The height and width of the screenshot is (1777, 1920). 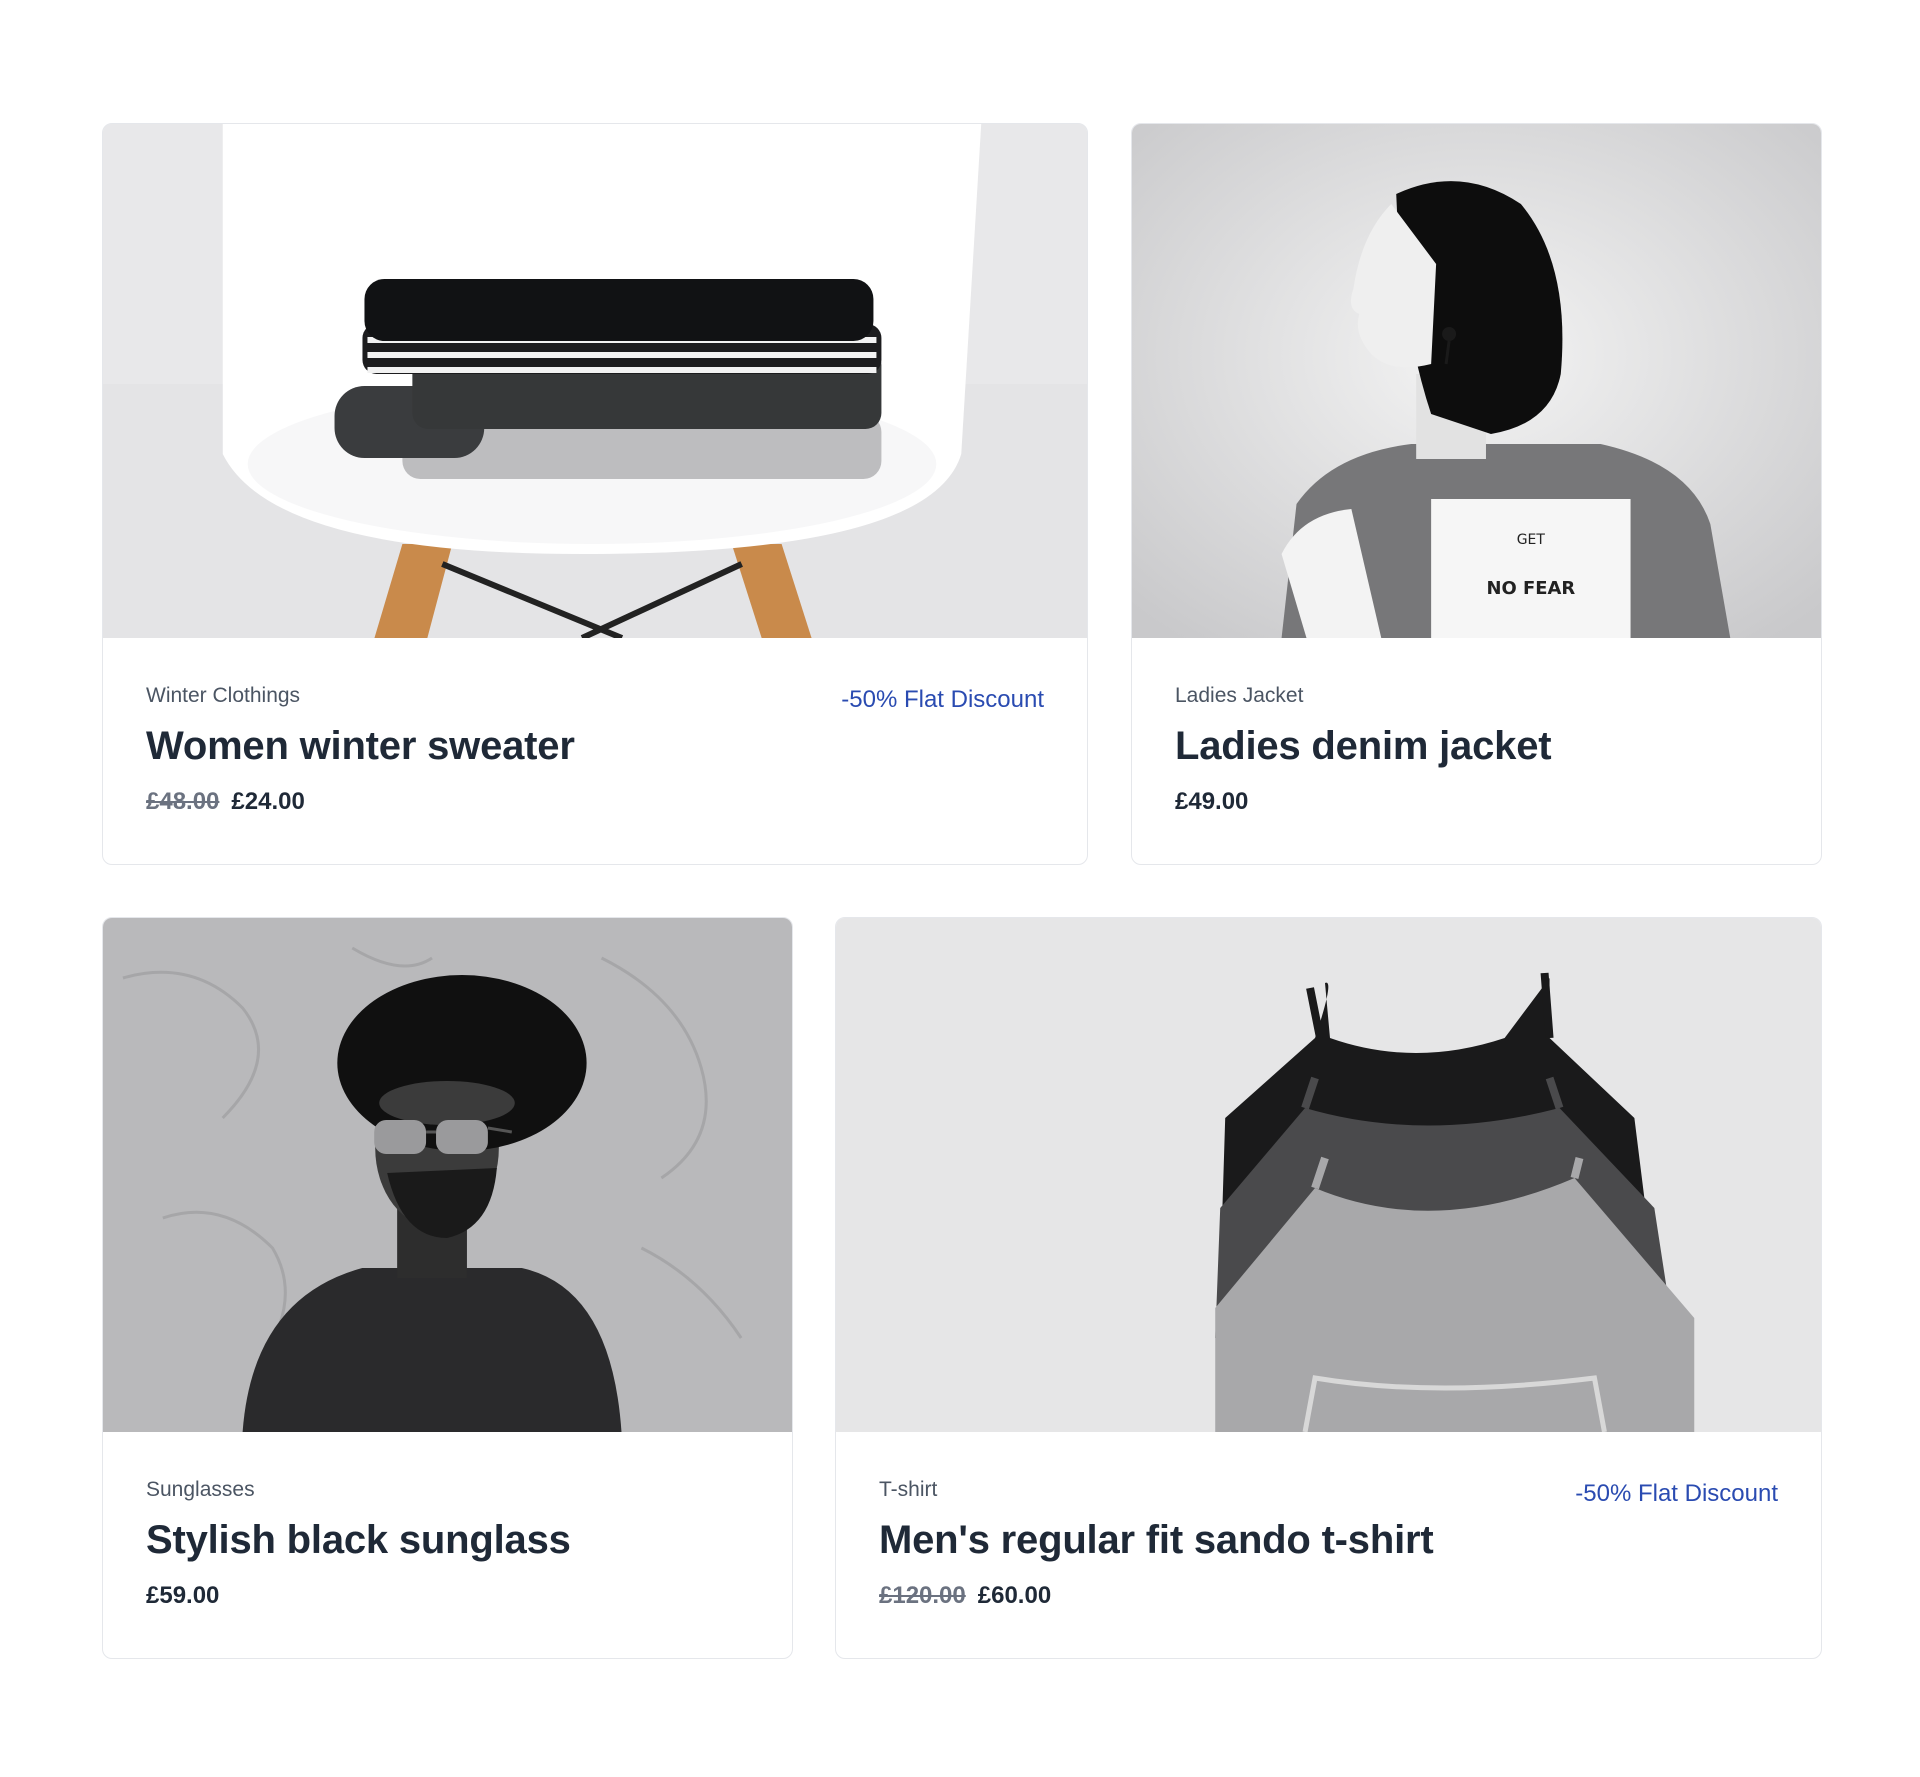 What do you see at coordinates (360, 746) in the screenshot?
I see `product-title: Women winter sweater` at bounding box center [360, 746].